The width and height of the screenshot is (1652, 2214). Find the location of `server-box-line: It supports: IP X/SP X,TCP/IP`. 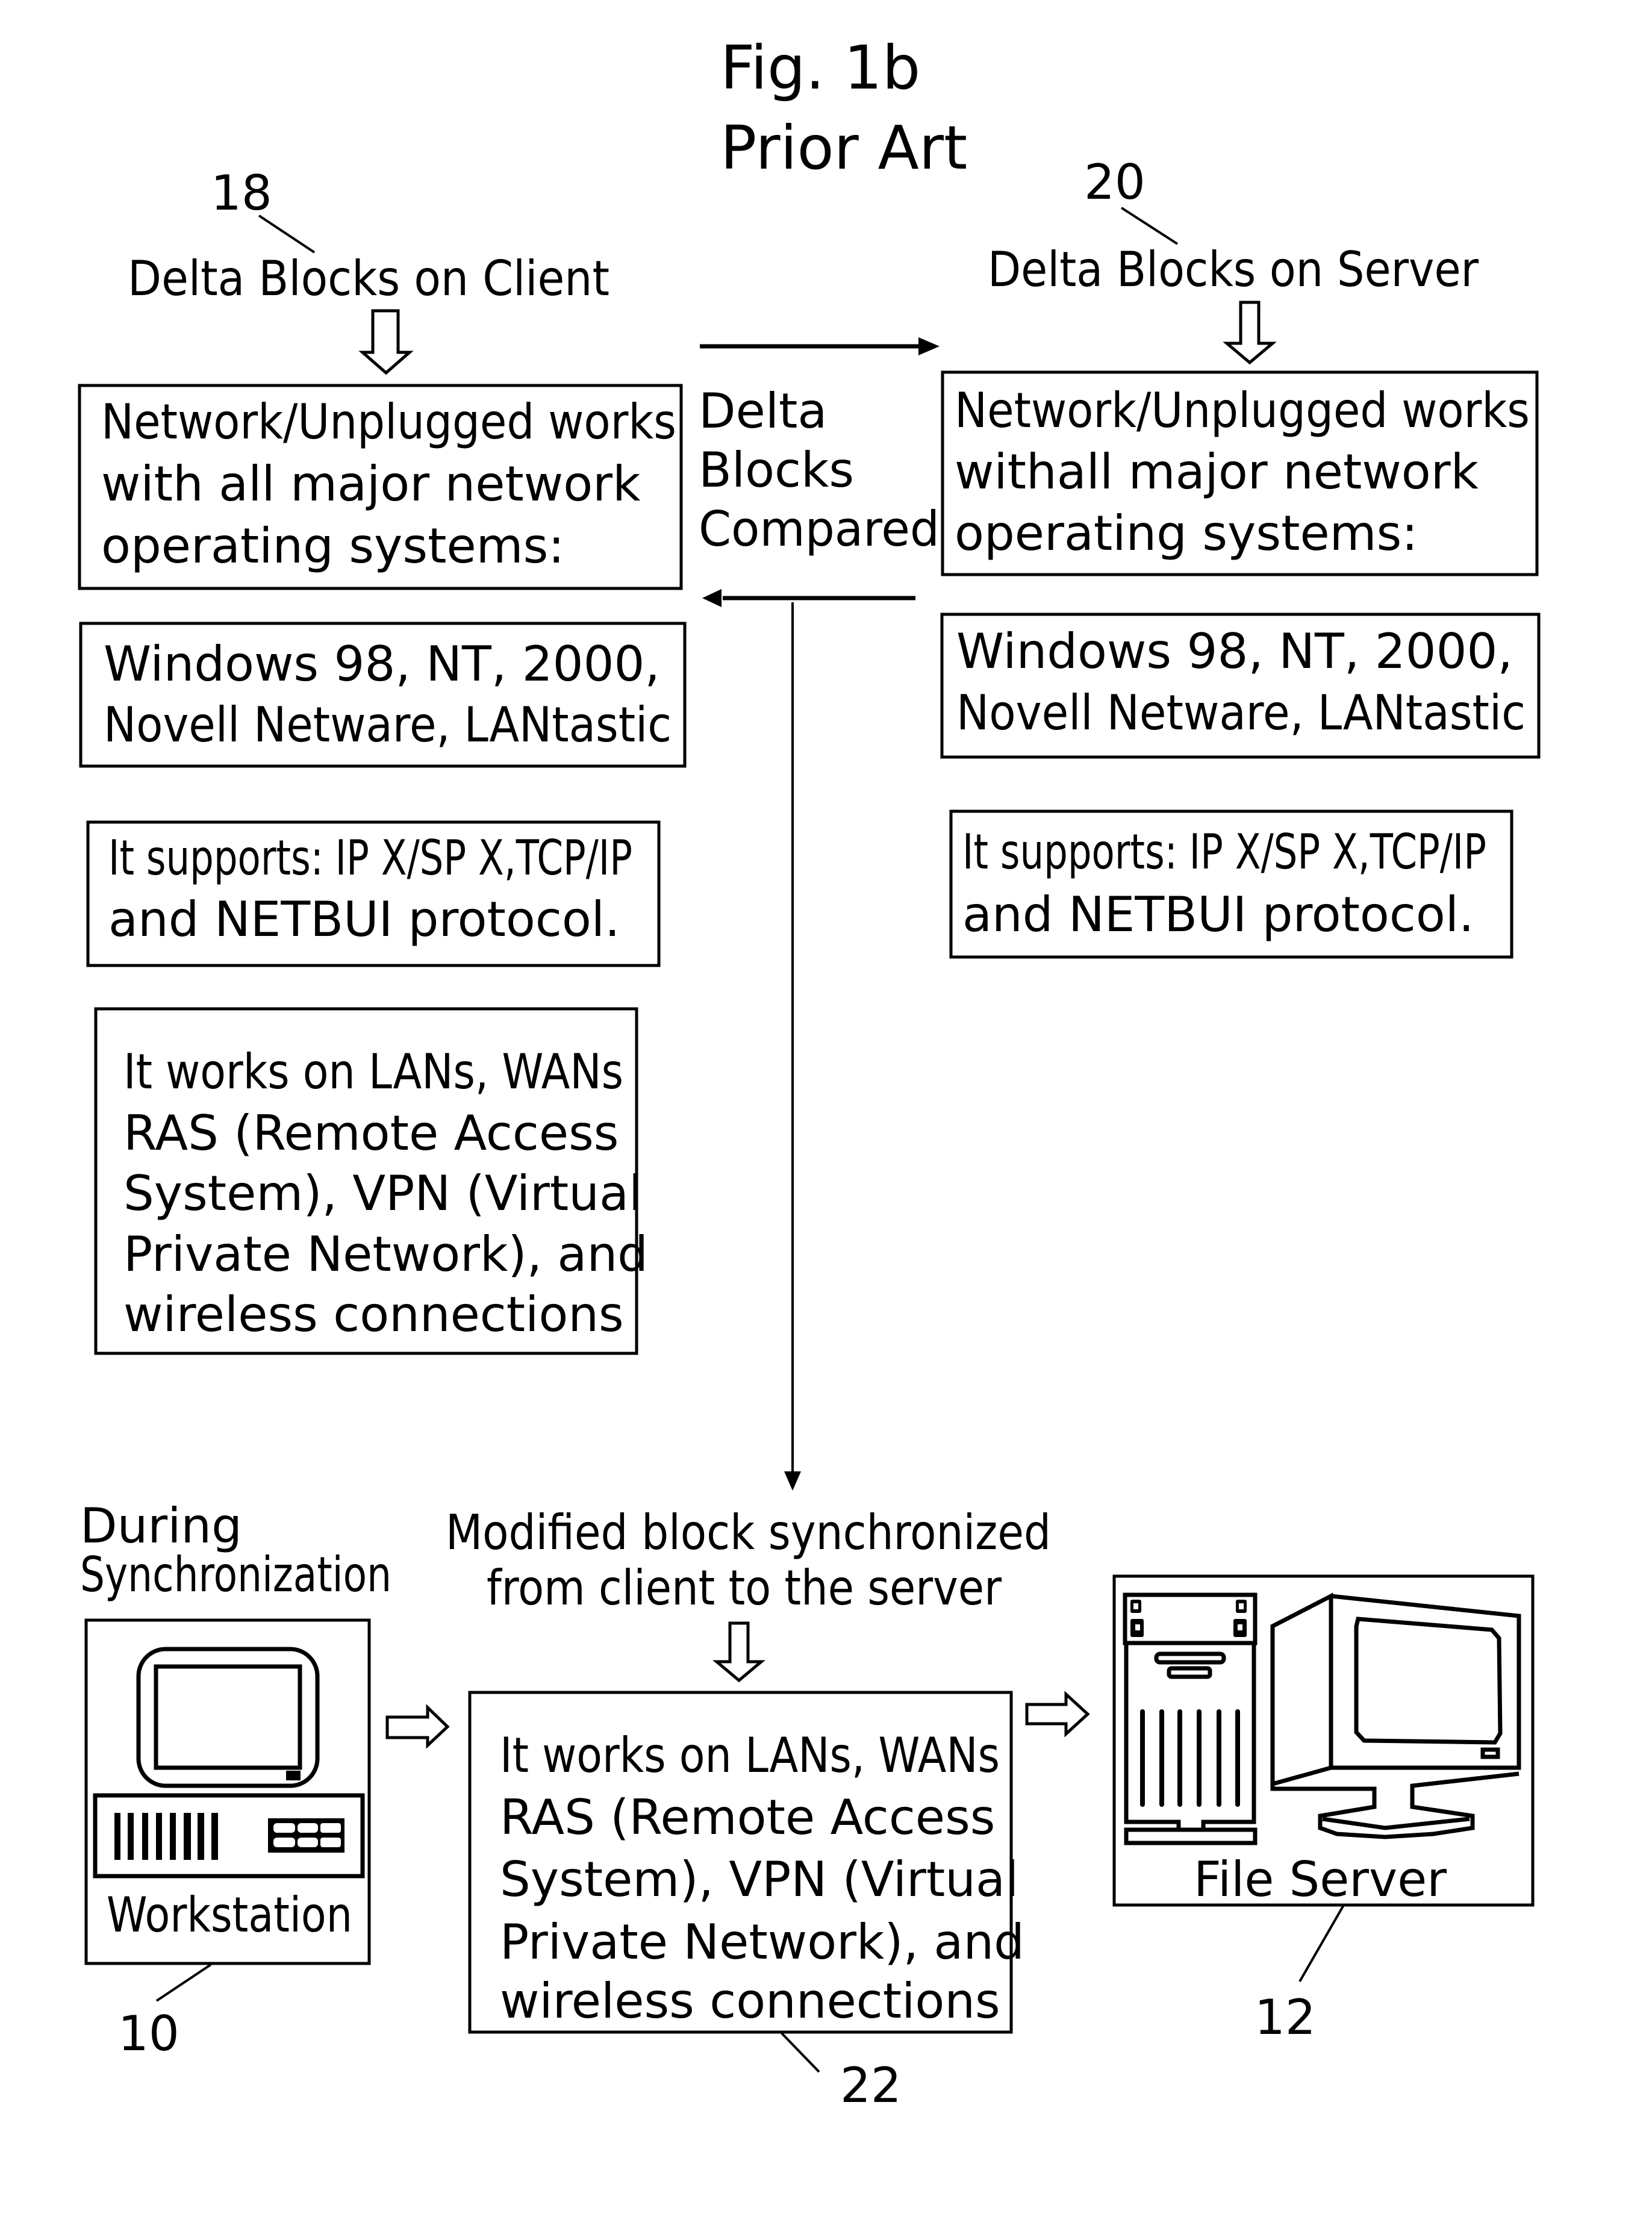

server-box-line: It supports: IP X/SP X,TCP/IP is located at coordinates (1224, 852).